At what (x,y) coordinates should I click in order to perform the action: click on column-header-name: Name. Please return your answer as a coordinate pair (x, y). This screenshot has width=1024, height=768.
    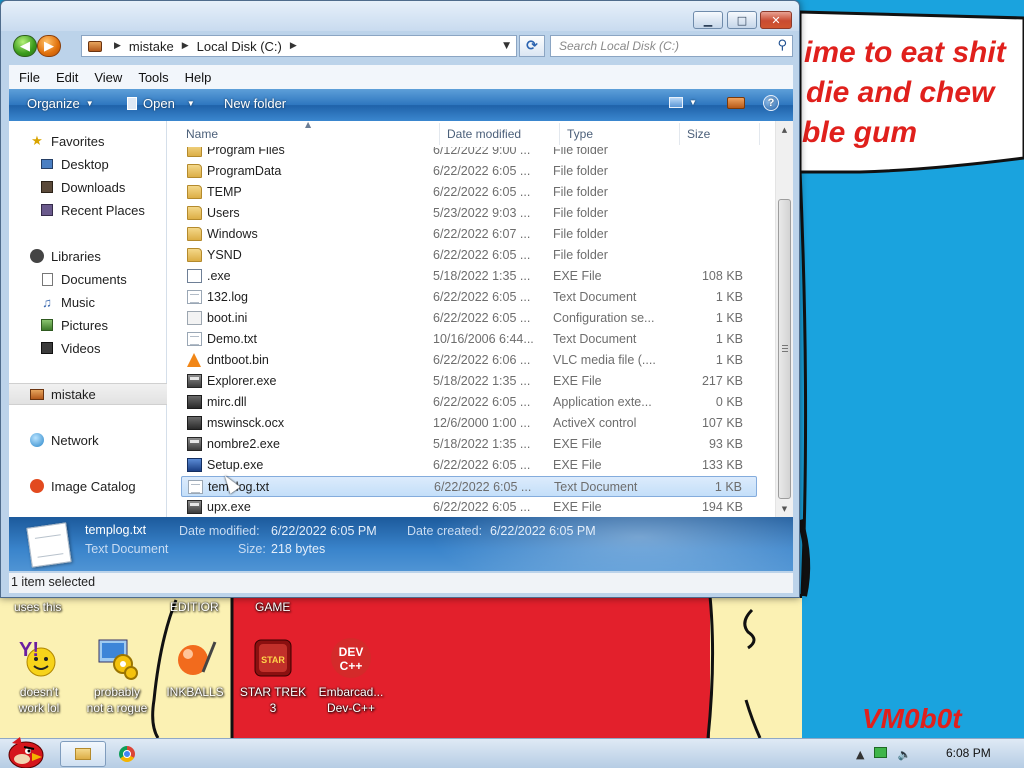
    Looking at the image, I should click on (202, 134).